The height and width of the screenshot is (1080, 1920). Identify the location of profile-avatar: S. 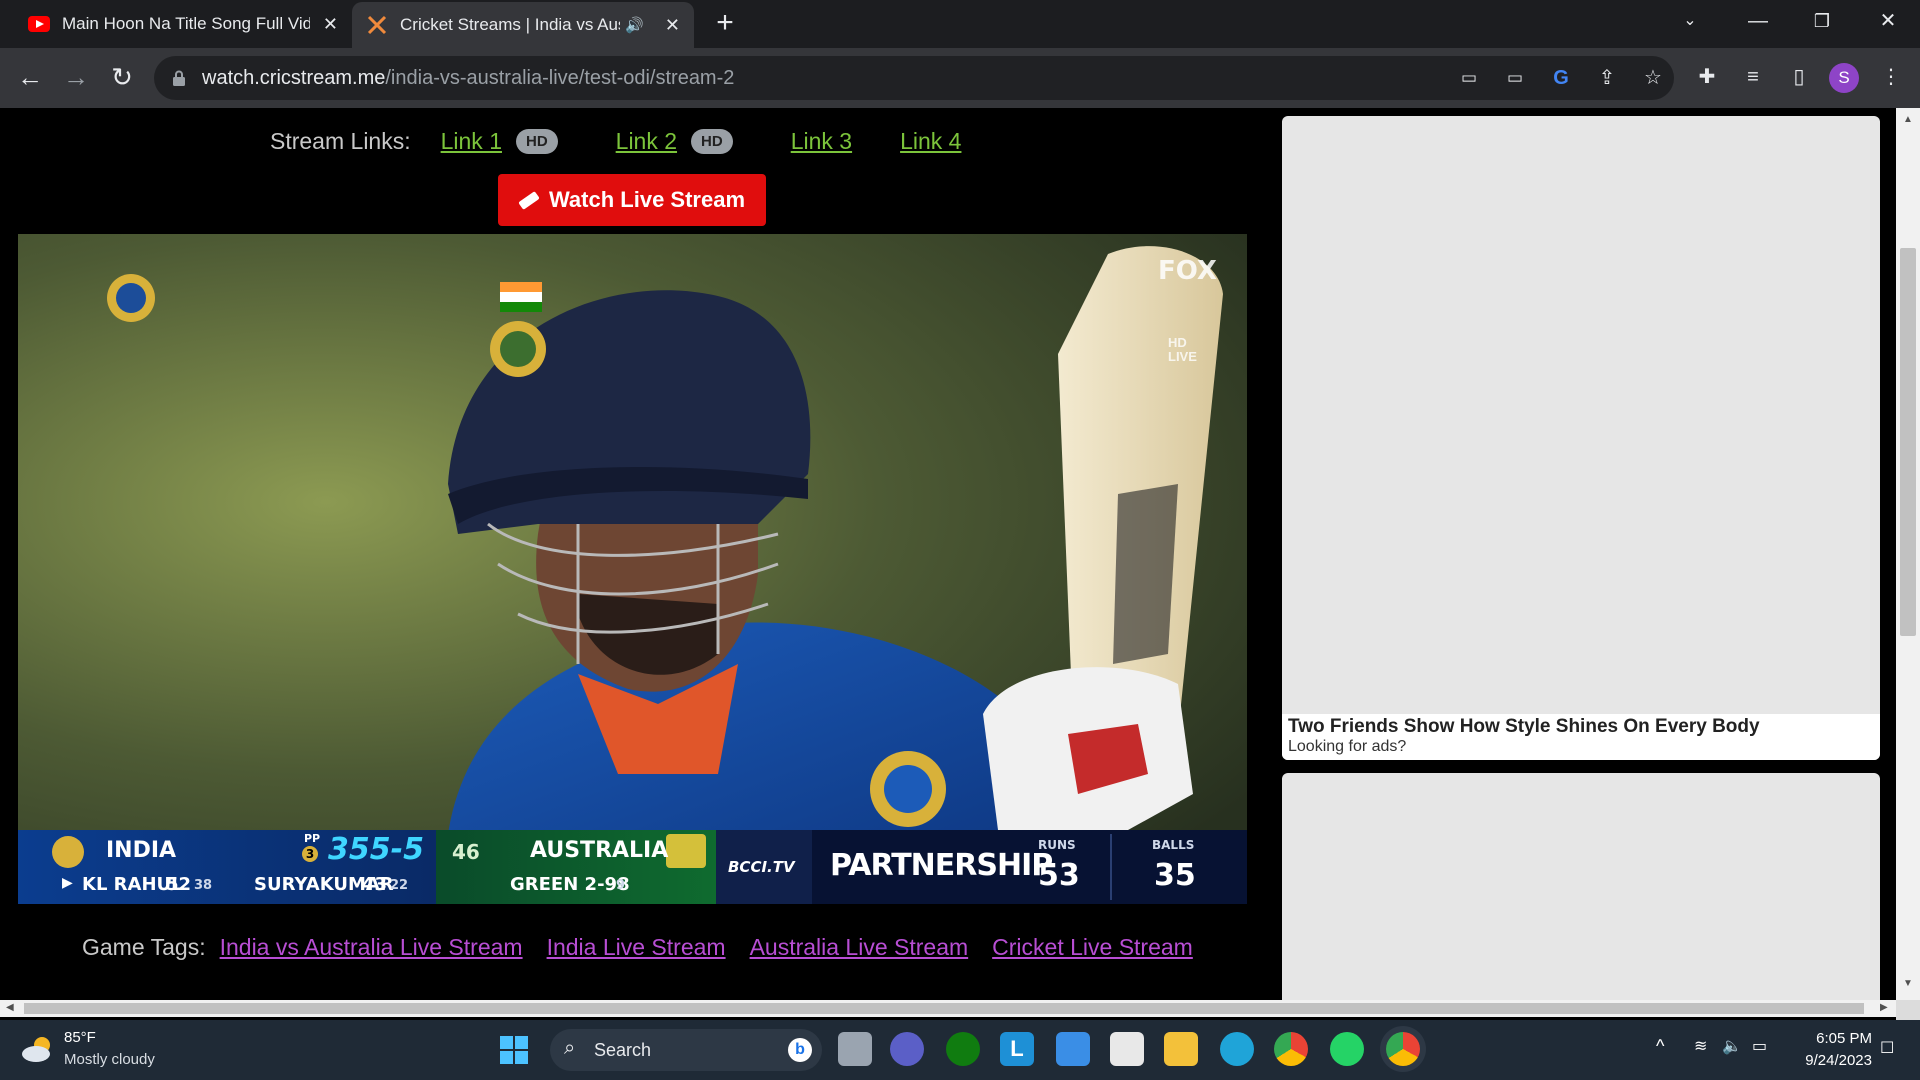
(1844, 78).